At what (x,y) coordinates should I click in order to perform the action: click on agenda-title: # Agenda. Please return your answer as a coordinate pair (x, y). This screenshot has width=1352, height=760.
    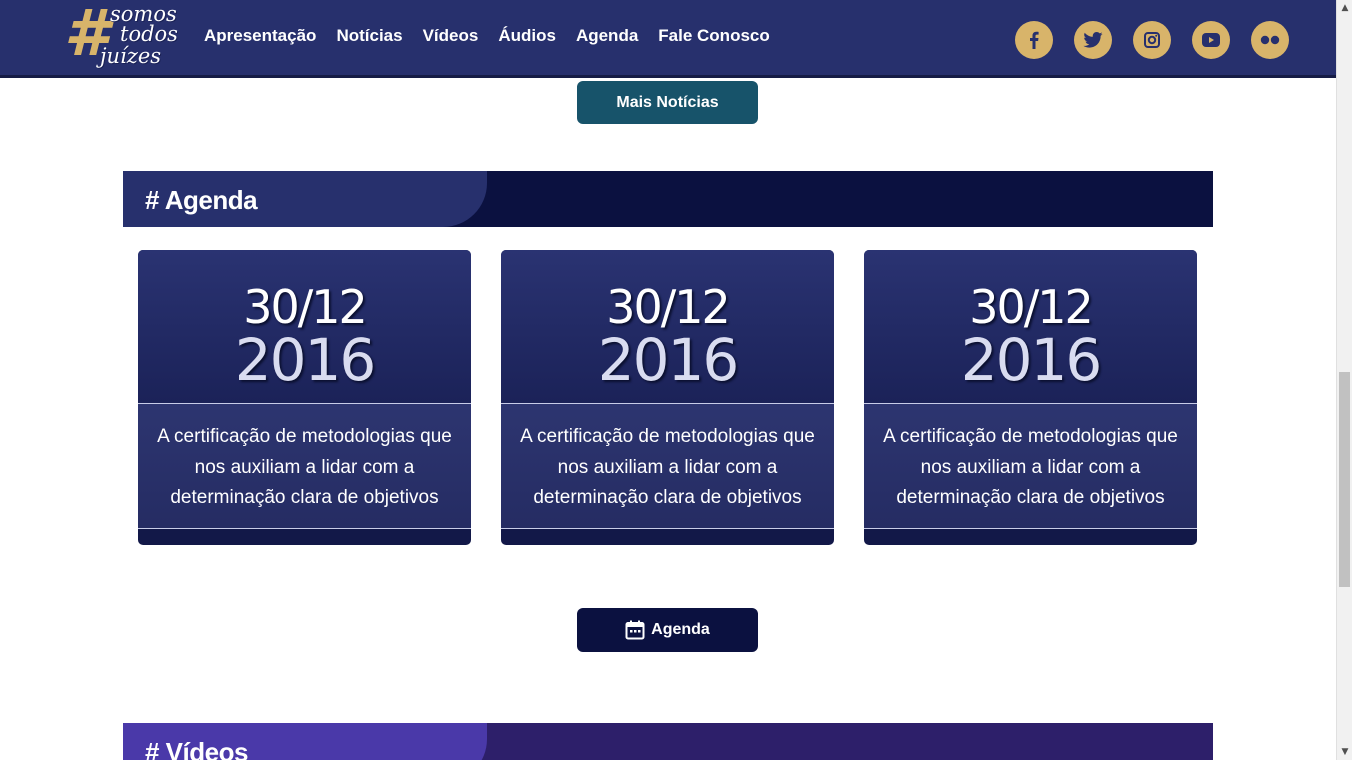
    Looking at the image, I should click on (201, 200).